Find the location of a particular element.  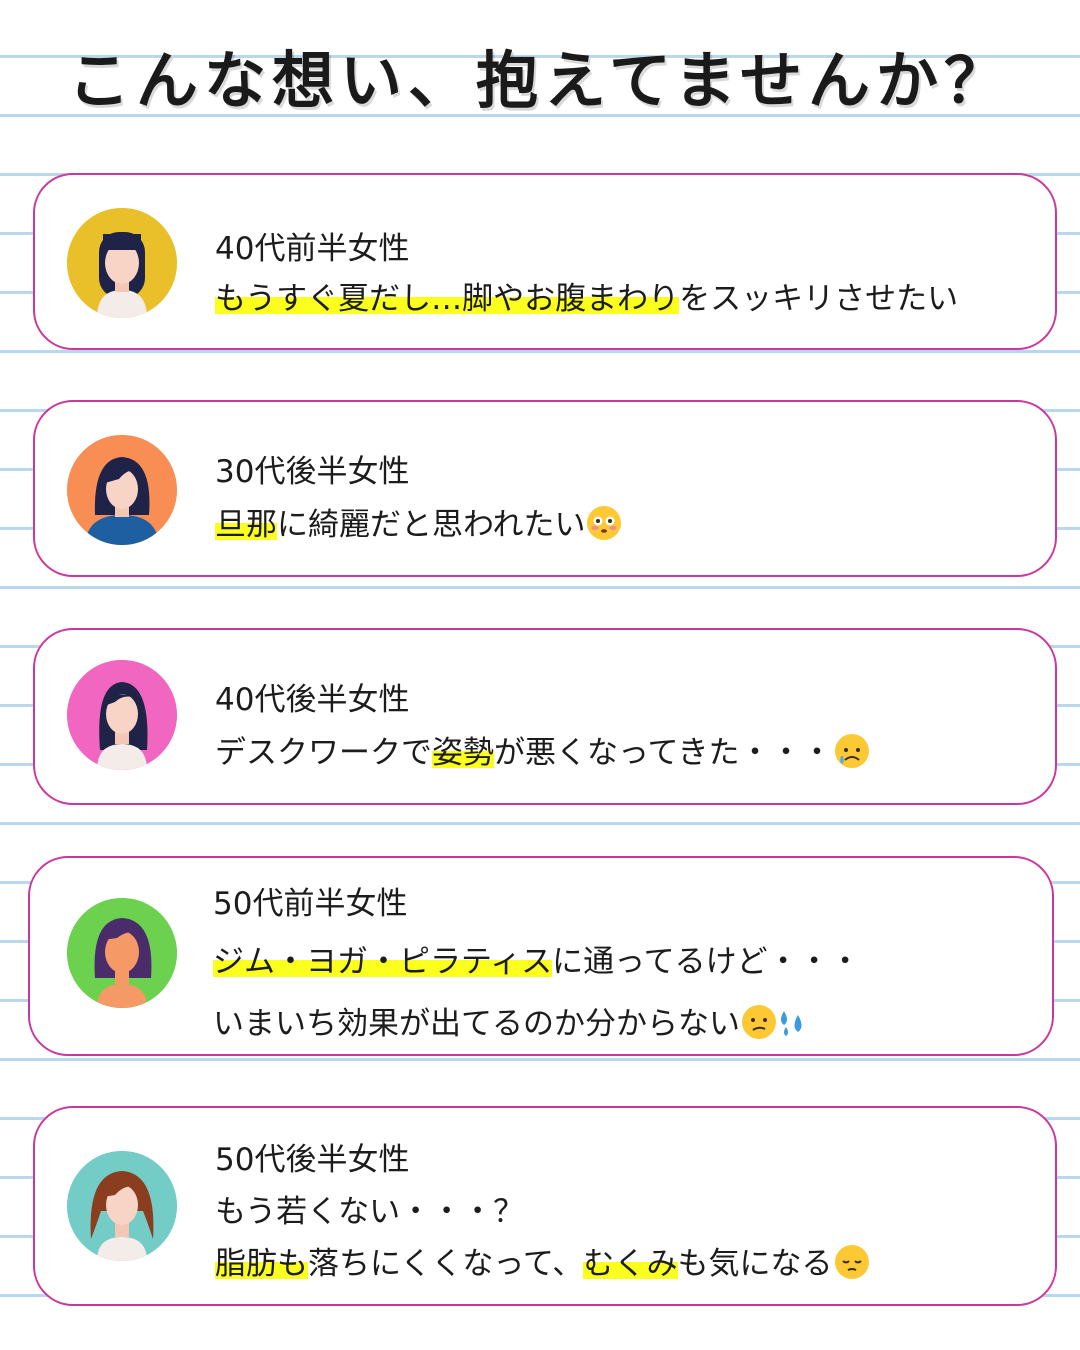

highlighted-text: 旦那 is located at coordinates (246, 525).